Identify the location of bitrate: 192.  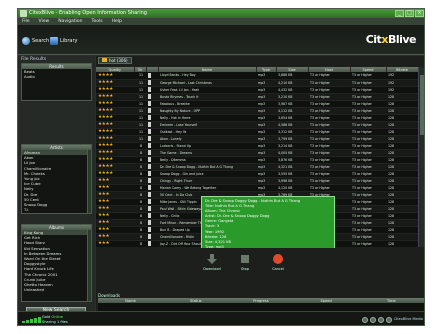
(402, 90).